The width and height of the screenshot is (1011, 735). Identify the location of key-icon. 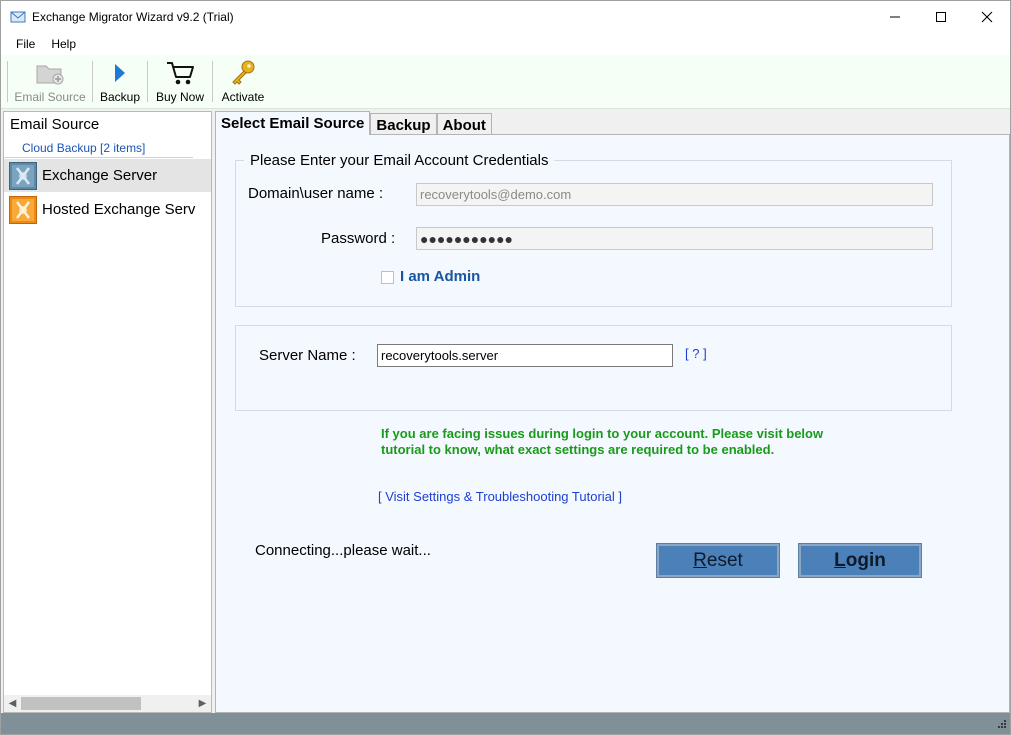
(243, 73).